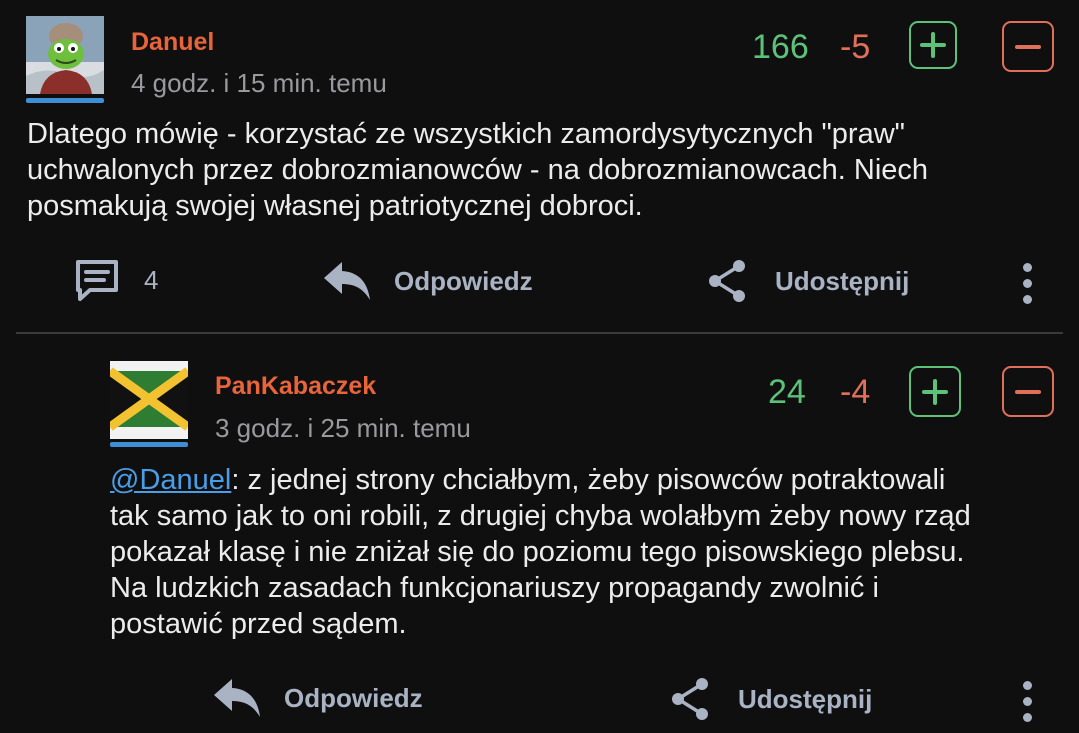  I want to click on user-mention-link: @Danuel, so click(170, 480).